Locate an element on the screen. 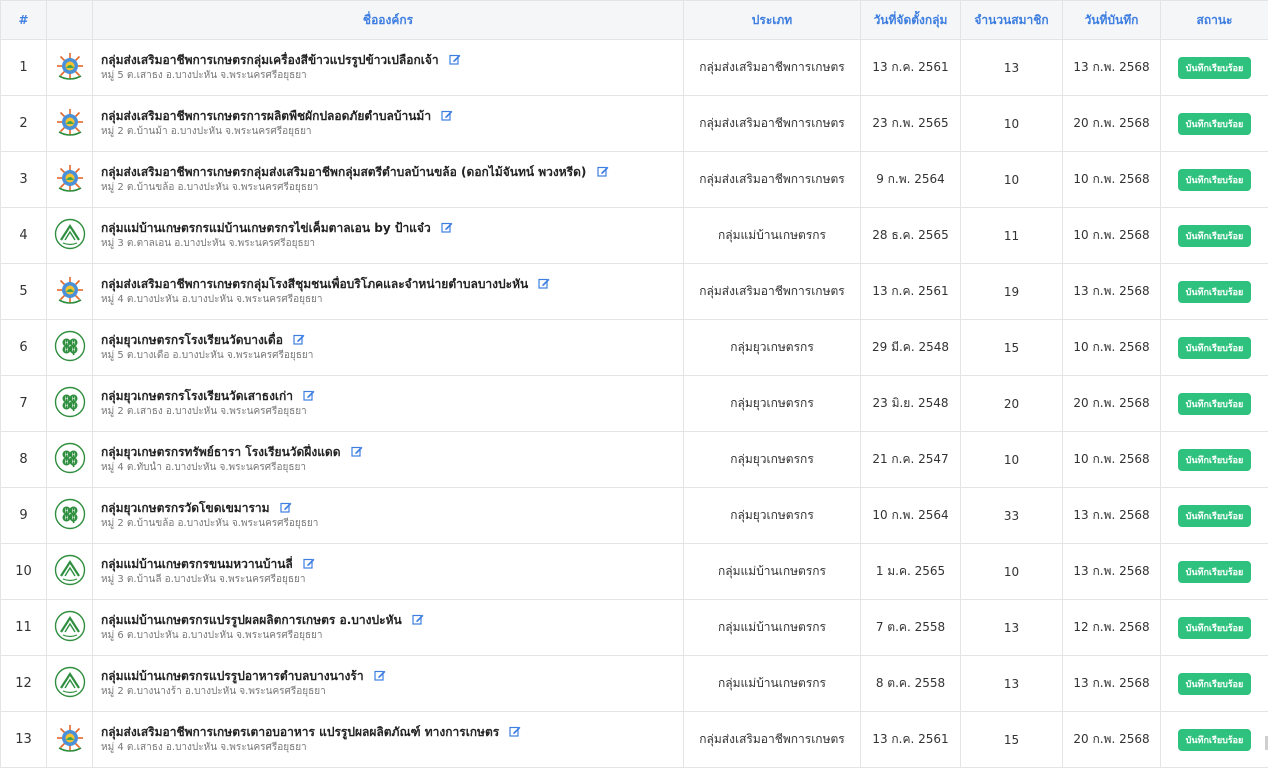 The width and height of the screenshot is (1268, 775). col-header-members: จำนวนสมาชิก is located at coordinates (1011, 20).